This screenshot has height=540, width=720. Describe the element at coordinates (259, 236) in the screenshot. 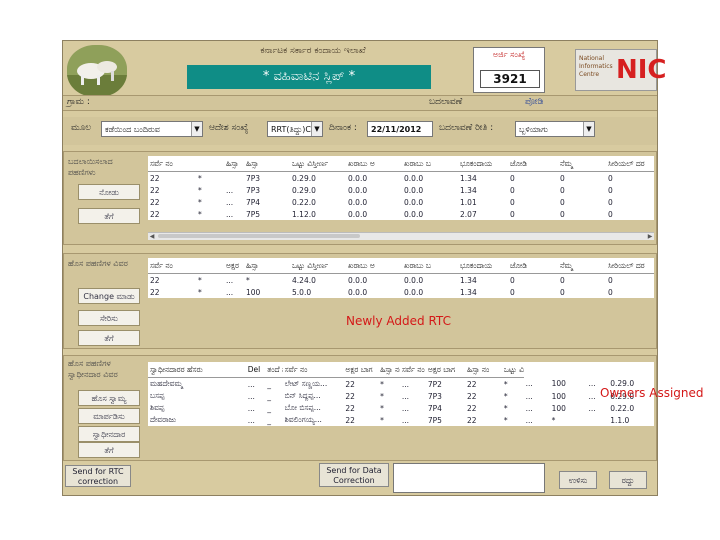

I see `scrollbar-thumb` at that location.